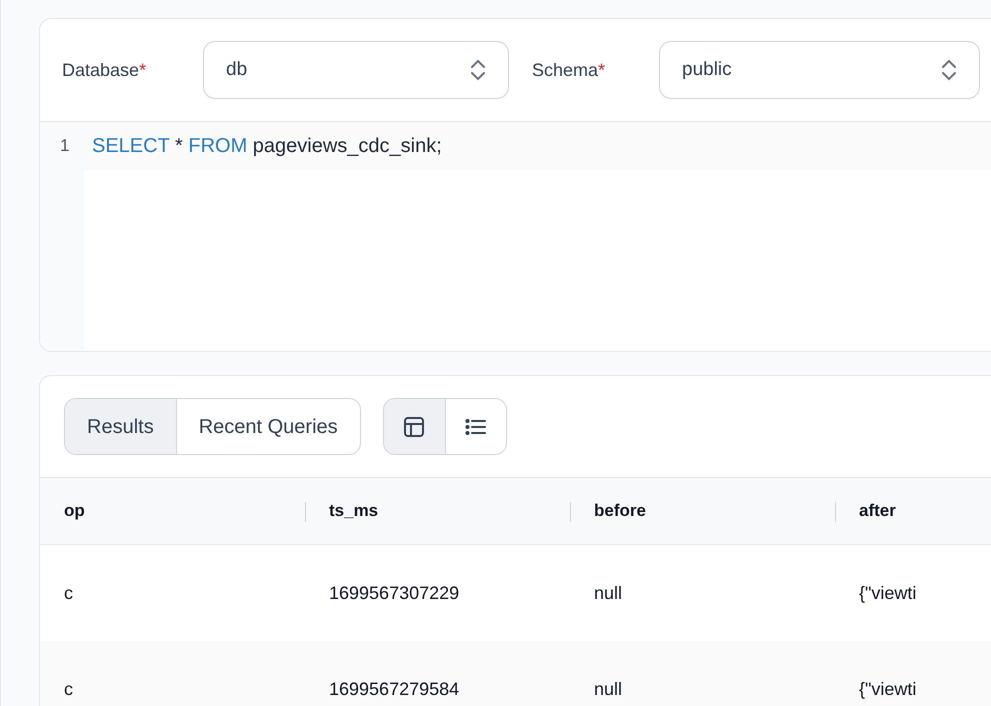 The width and height of the screenshot is (991, 706). What do you see at coordinates (356, 70) in the screenshot?
I see `select-field: db` at bounding box center [356, 70].